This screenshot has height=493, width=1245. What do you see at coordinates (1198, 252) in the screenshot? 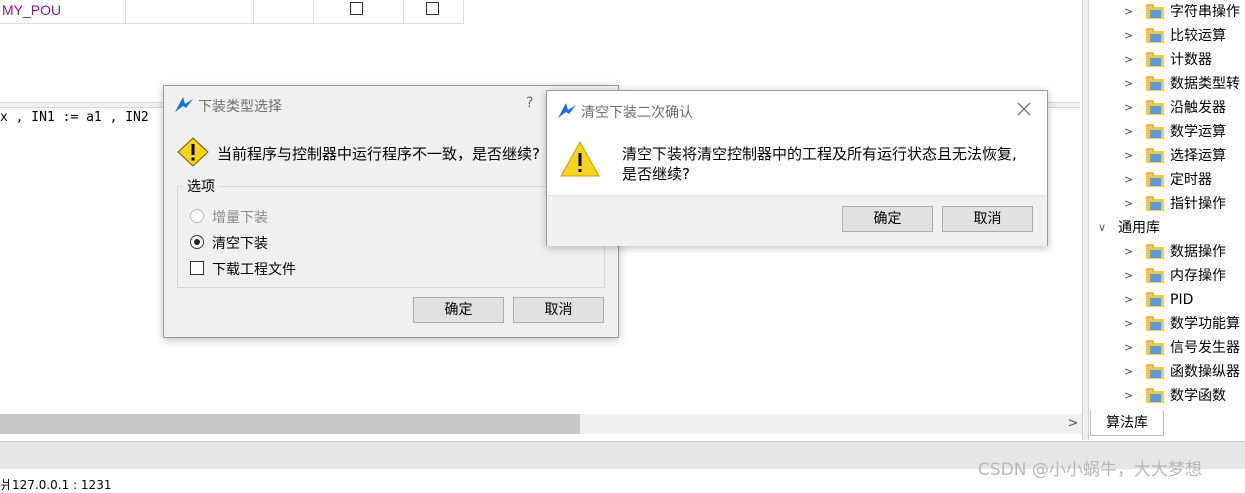
I see `tree-item-label: 数据操作` at bounding box center [1198, 252].